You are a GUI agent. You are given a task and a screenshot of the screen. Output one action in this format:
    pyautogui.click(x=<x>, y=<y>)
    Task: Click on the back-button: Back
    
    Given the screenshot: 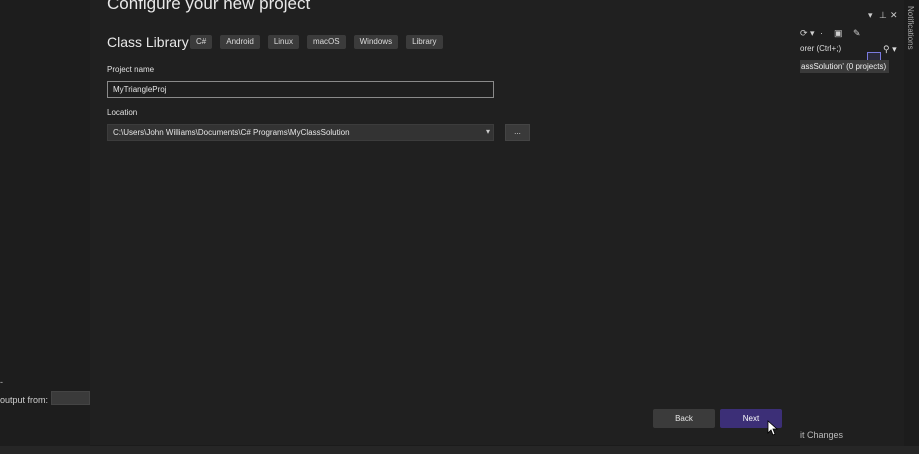 What is the action you would take?
    pyautogui.click(x=684, y=418)
    